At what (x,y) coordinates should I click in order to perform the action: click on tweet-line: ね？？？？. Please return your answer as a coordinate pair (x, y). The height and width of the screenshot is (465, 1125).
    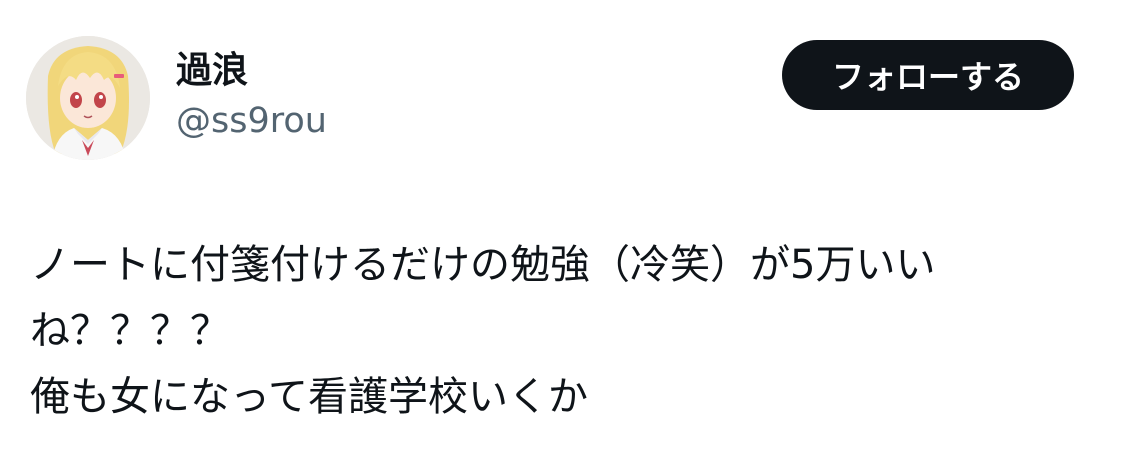
    Looking at the image, I should click on (130, 331).